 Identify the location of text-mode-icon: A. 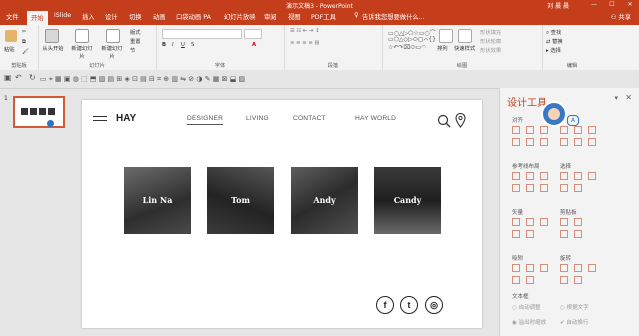
(573, 120).